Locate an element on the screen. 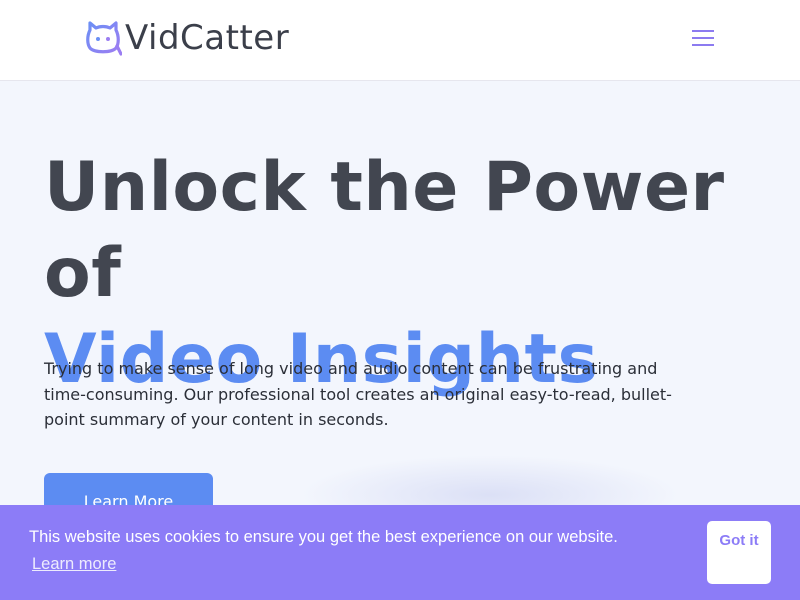  got-it-button: Got it is located at coordinates (739, 552).